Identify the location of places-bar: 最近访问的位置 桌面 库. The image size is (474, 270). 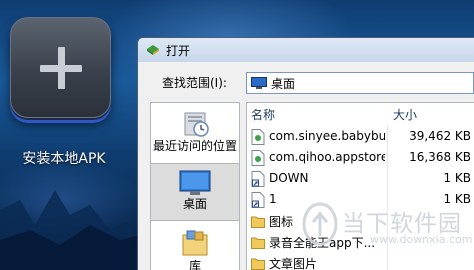
(195, 186).